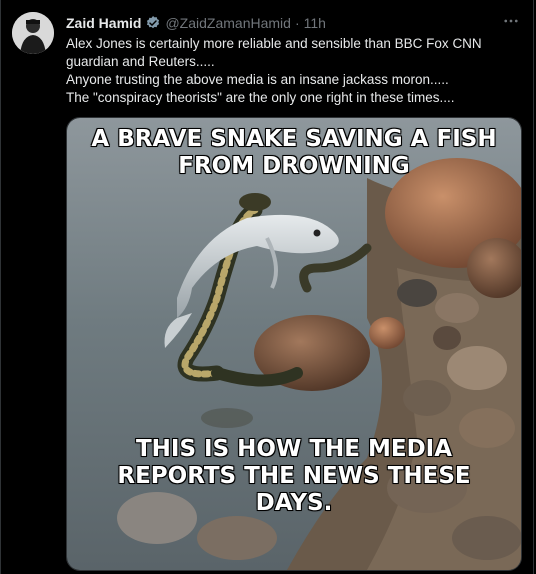  I want to click on timeline-left-border, so click(0, 287).